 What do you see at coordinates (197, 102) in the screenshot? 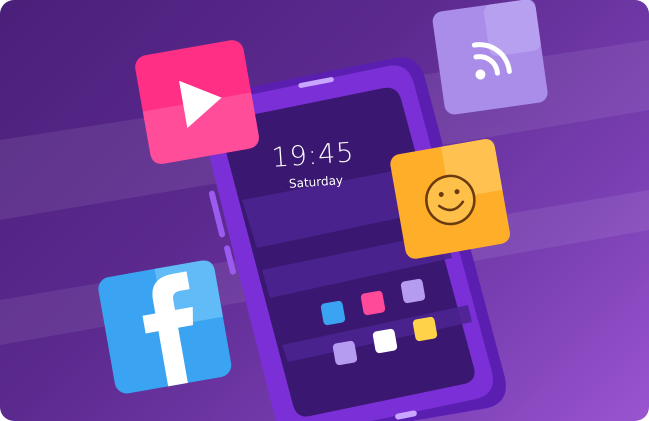
I see `video-play-tile` at bounding box center [197, 102].